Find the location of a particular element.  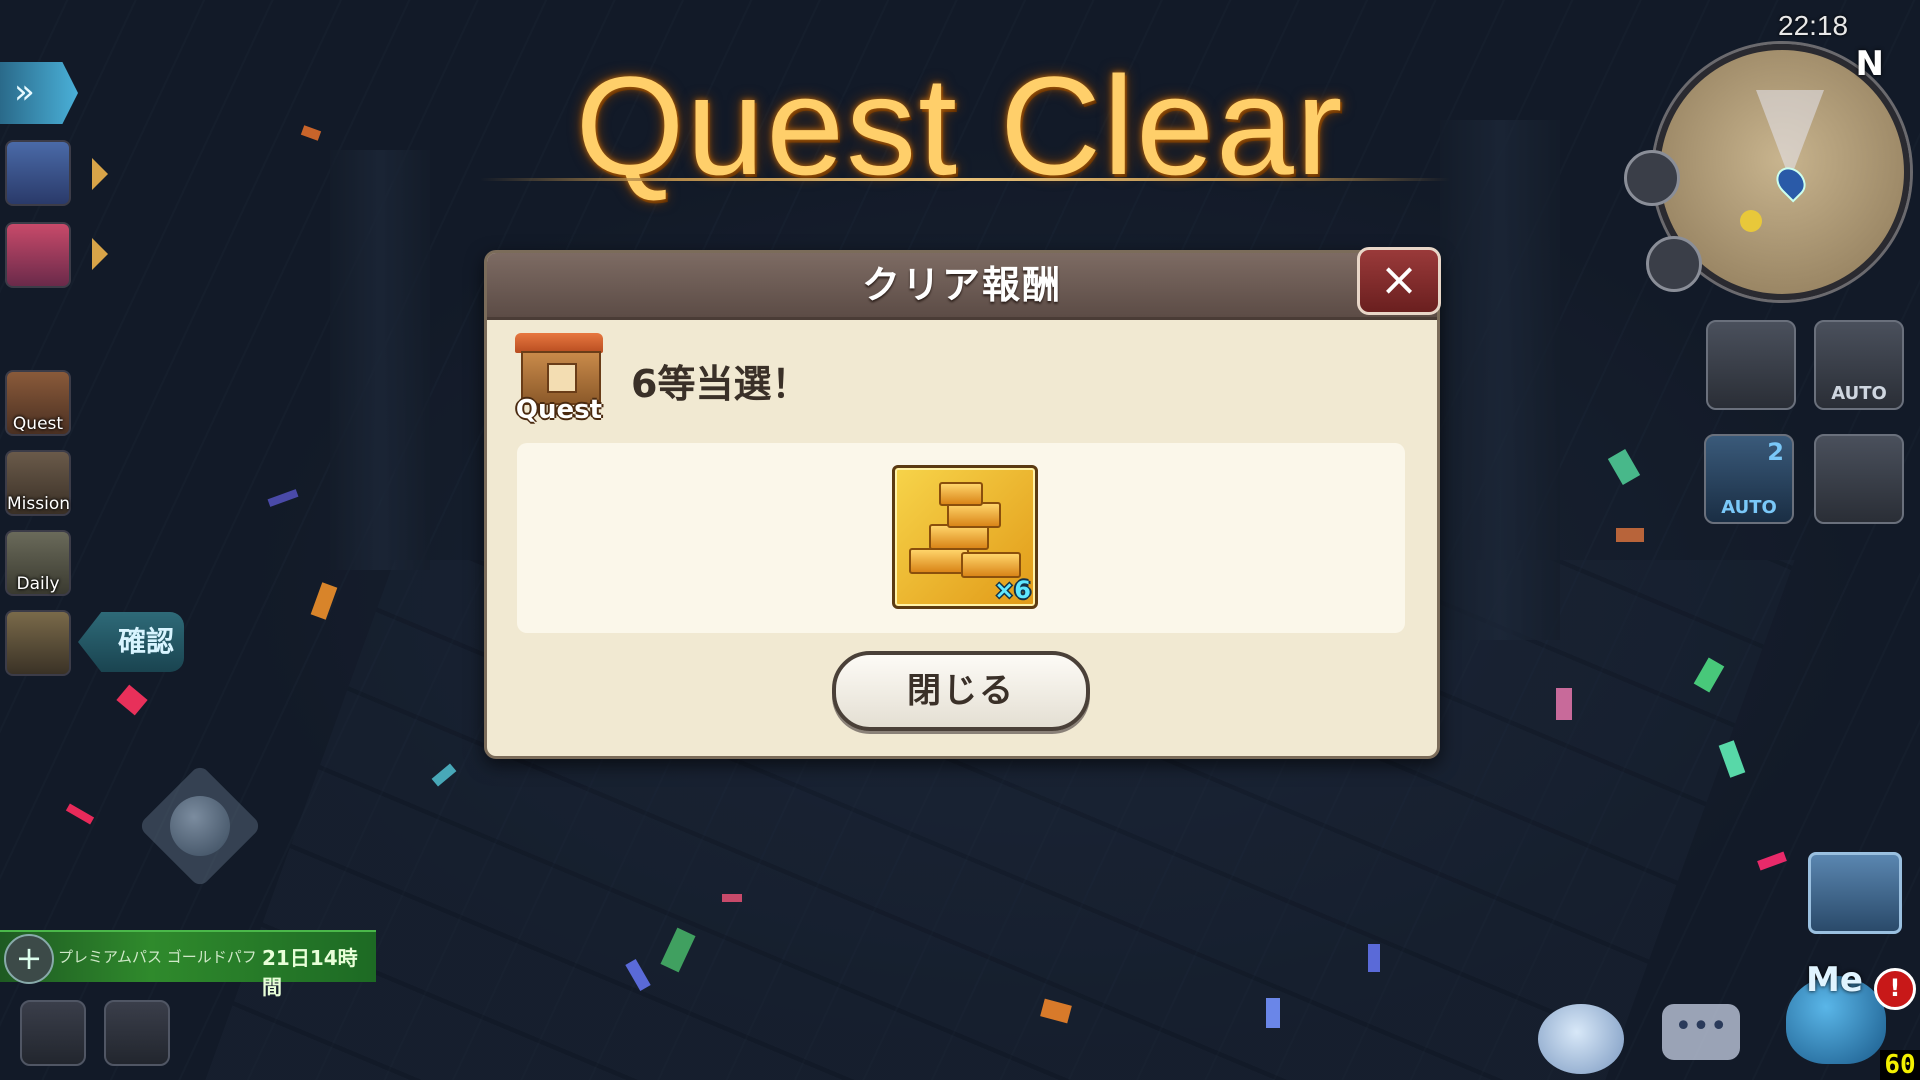

gold-bars-icon: ×6 is located at coordinates (965, 537).